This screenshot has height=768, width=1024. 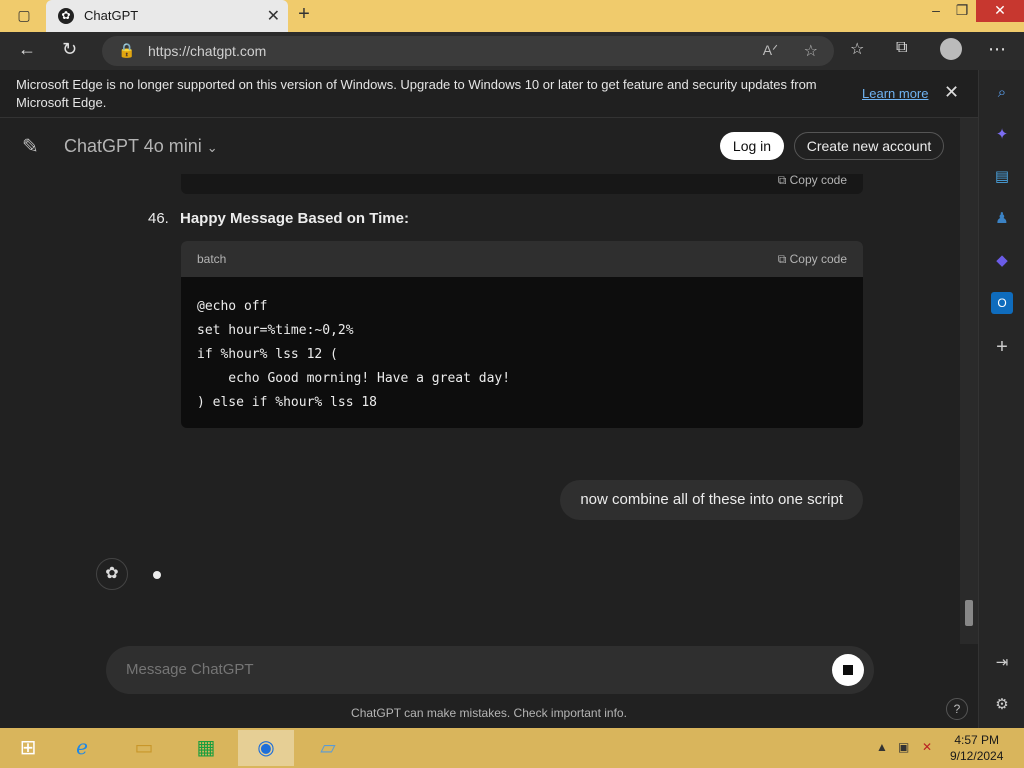 What do you see at coordinates (1002, 93) in the screenshot?
I see `search-icon: ⌕` at bounding box center [1002, 93].